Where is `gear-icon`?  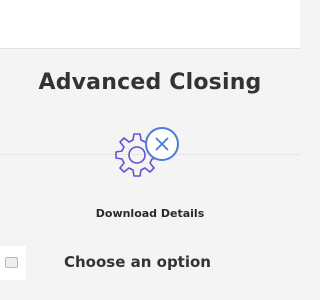 gear-icon is located at coordinates (147, 152).